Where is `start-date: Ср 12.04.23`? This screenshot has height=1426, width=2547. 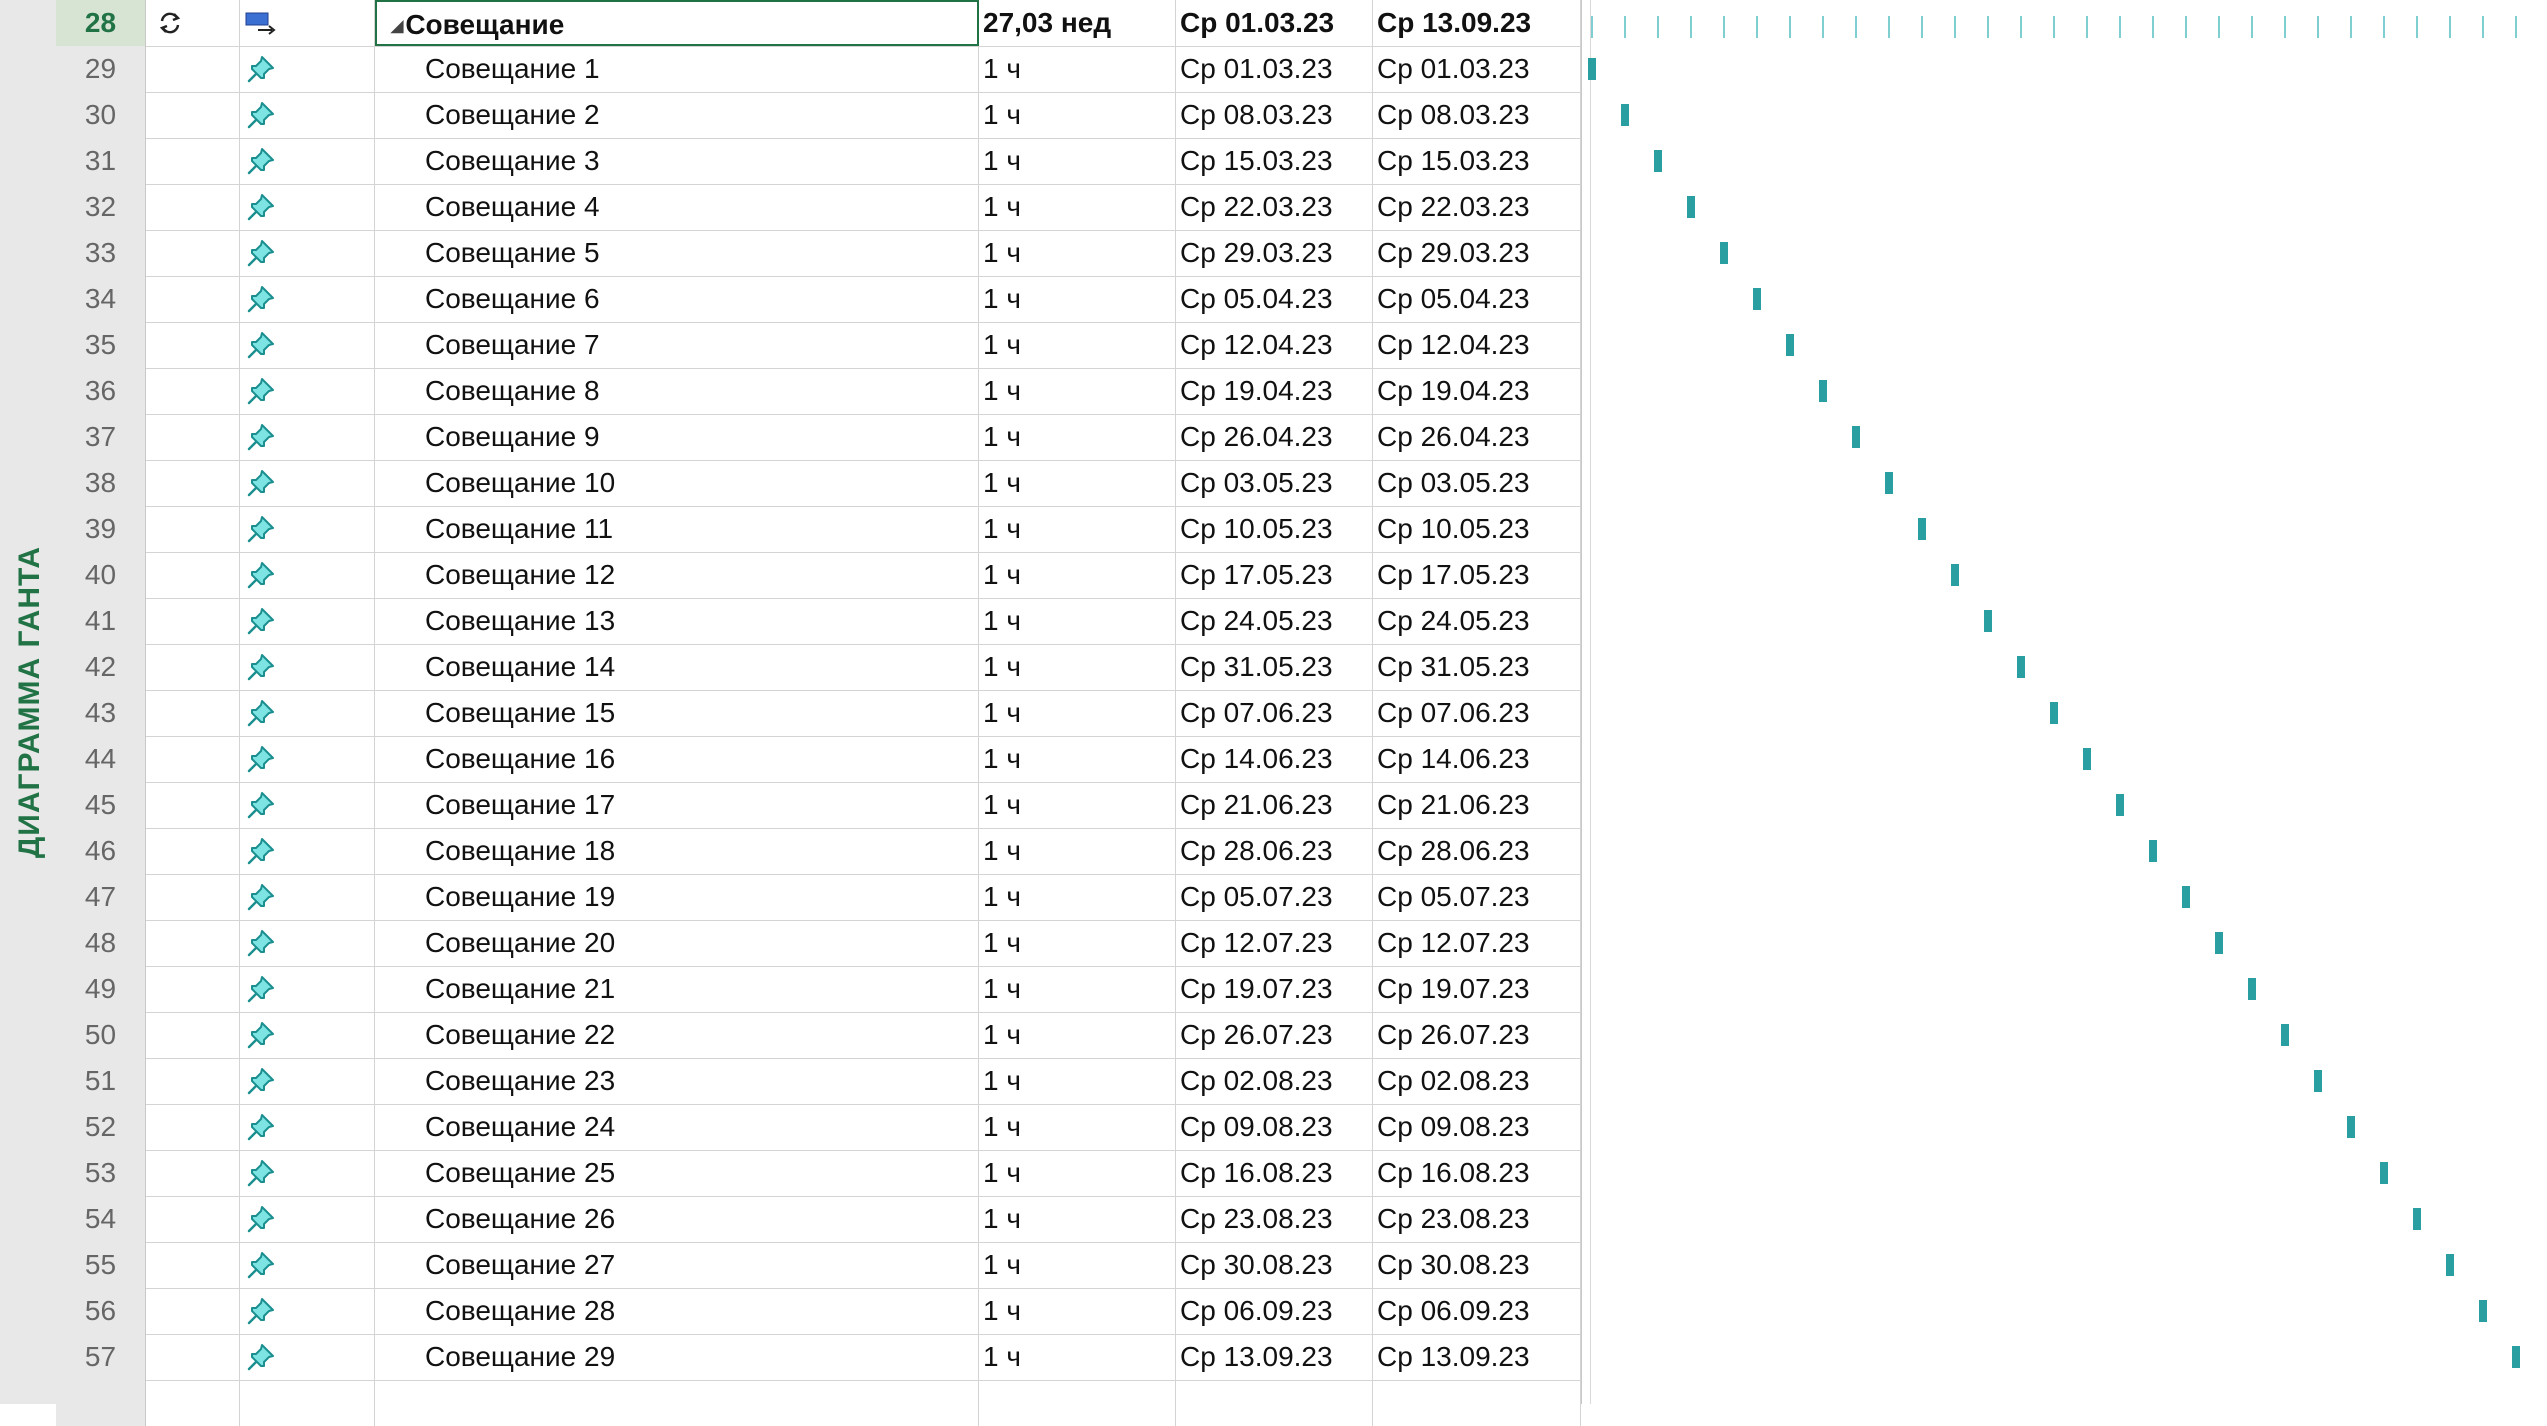
start-date: Ср 12.04.23 is located at coordinates (1274, 345).